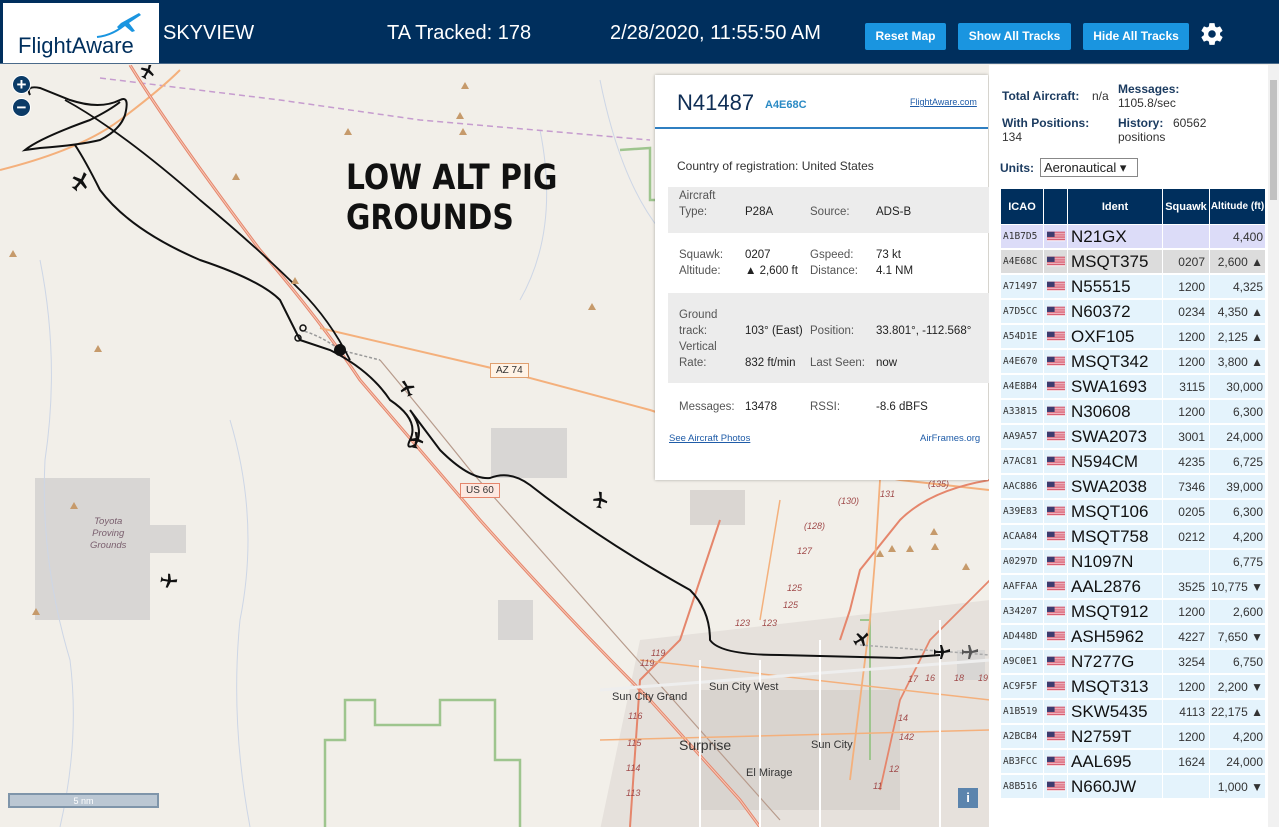 This screenshot has height=827, width=1279. I want to click on airframes-link: AirFrames.org, so click(950, 438).